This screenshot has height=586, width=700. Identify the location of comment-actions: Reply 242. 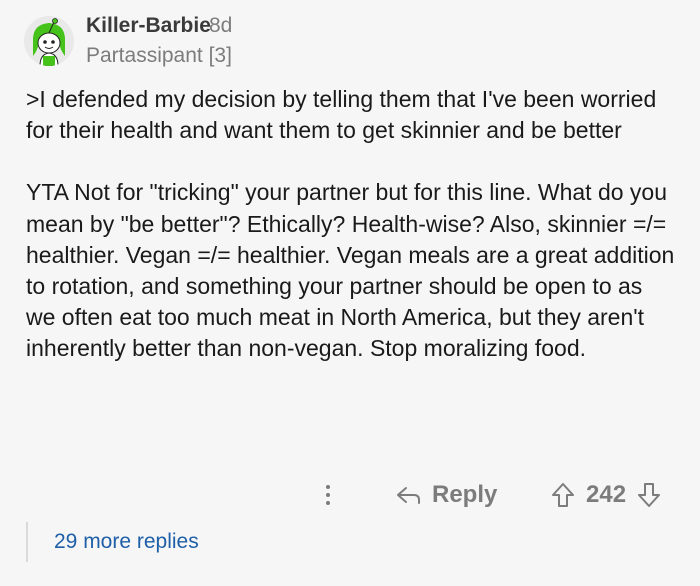
(350, 495).